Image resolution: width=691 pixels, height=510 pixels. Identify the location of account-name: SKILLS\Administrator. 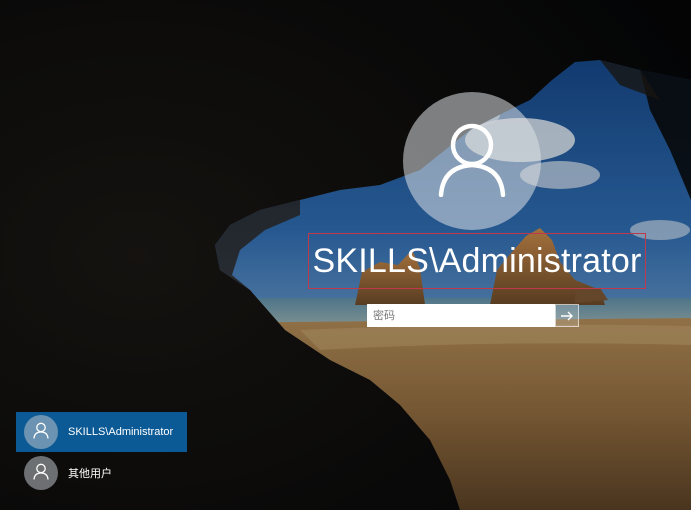
(477, 261).